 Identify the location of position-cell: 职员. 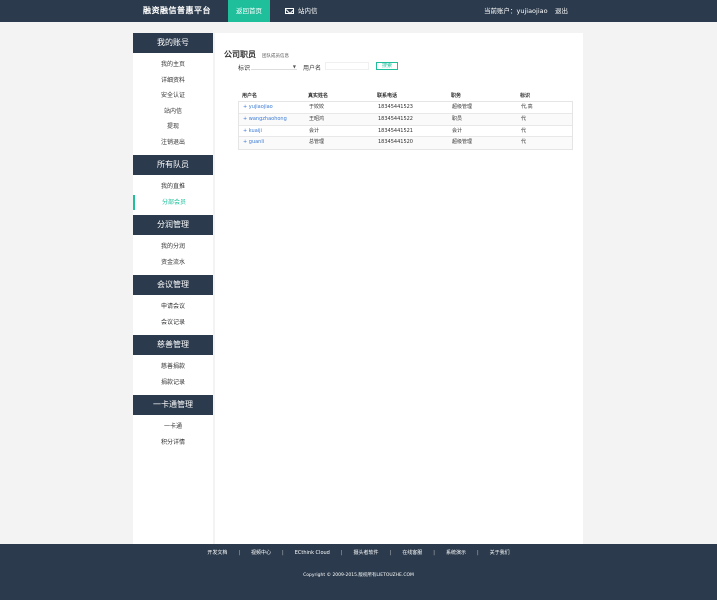
(457, 118).